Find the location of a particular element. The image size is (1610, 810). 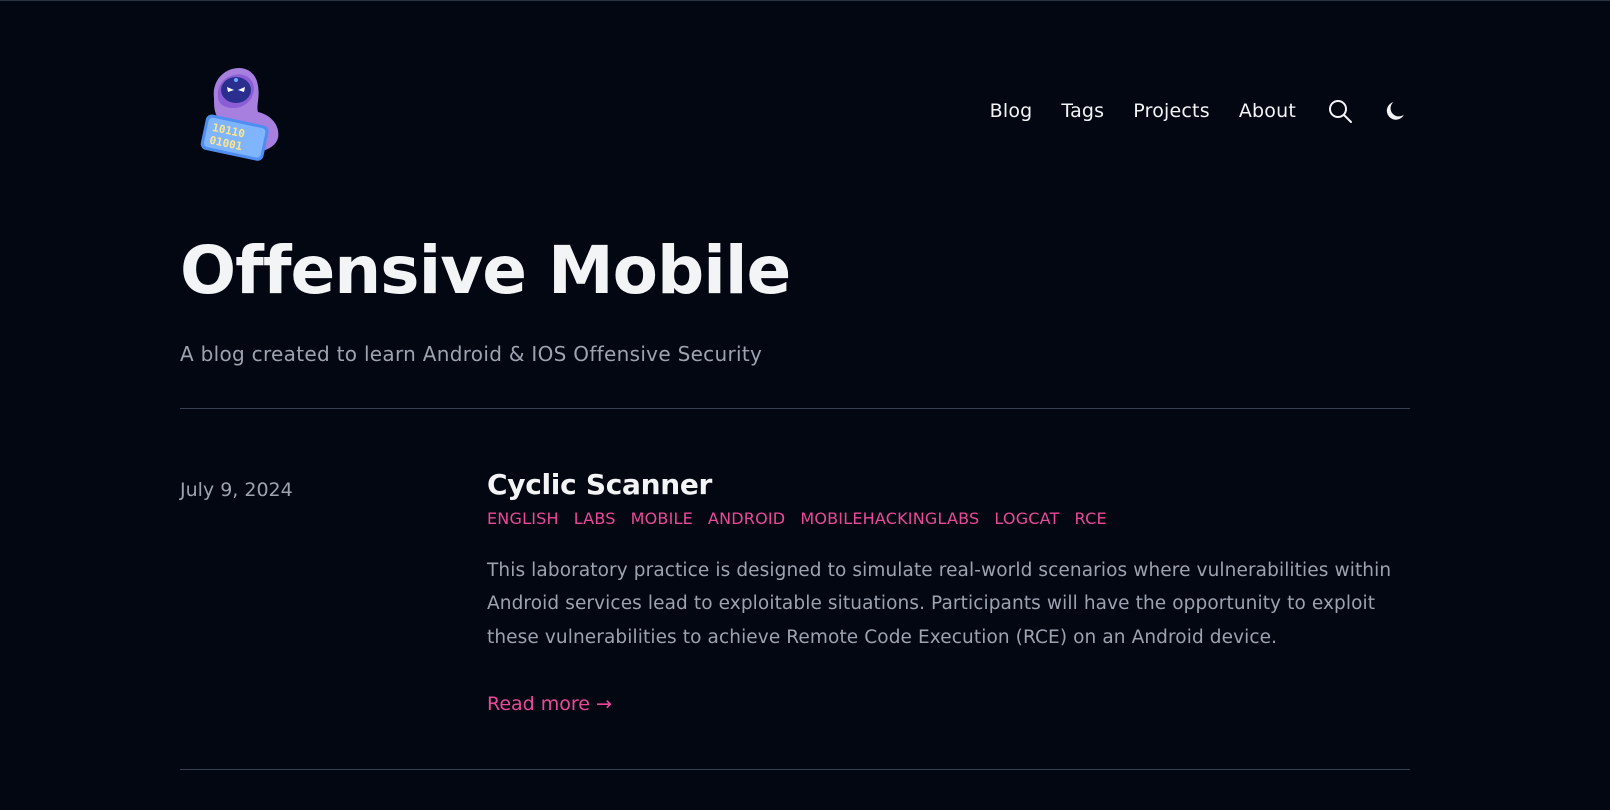

page-title: Offensive Mobile is located at coordinates (485, 270).